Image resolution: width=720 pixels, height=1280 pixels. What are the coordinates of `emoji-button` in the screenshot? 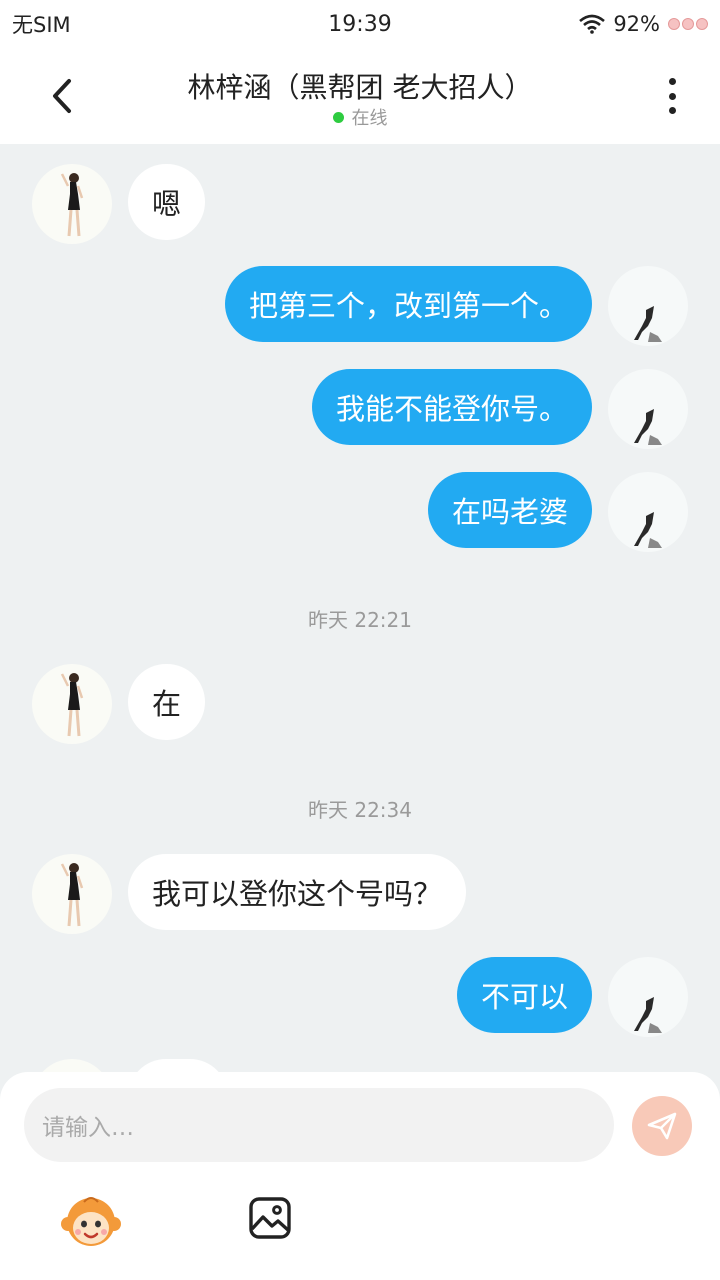 It's located at (91, 1223).